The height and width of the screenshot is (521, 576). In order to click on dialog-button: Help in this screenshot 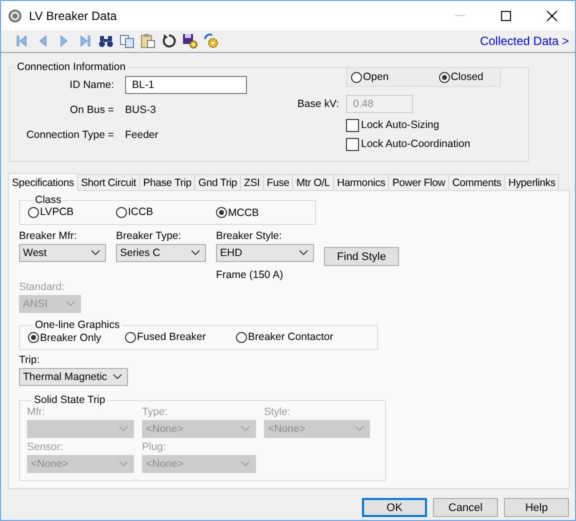, I will do `click(536, 507)`.